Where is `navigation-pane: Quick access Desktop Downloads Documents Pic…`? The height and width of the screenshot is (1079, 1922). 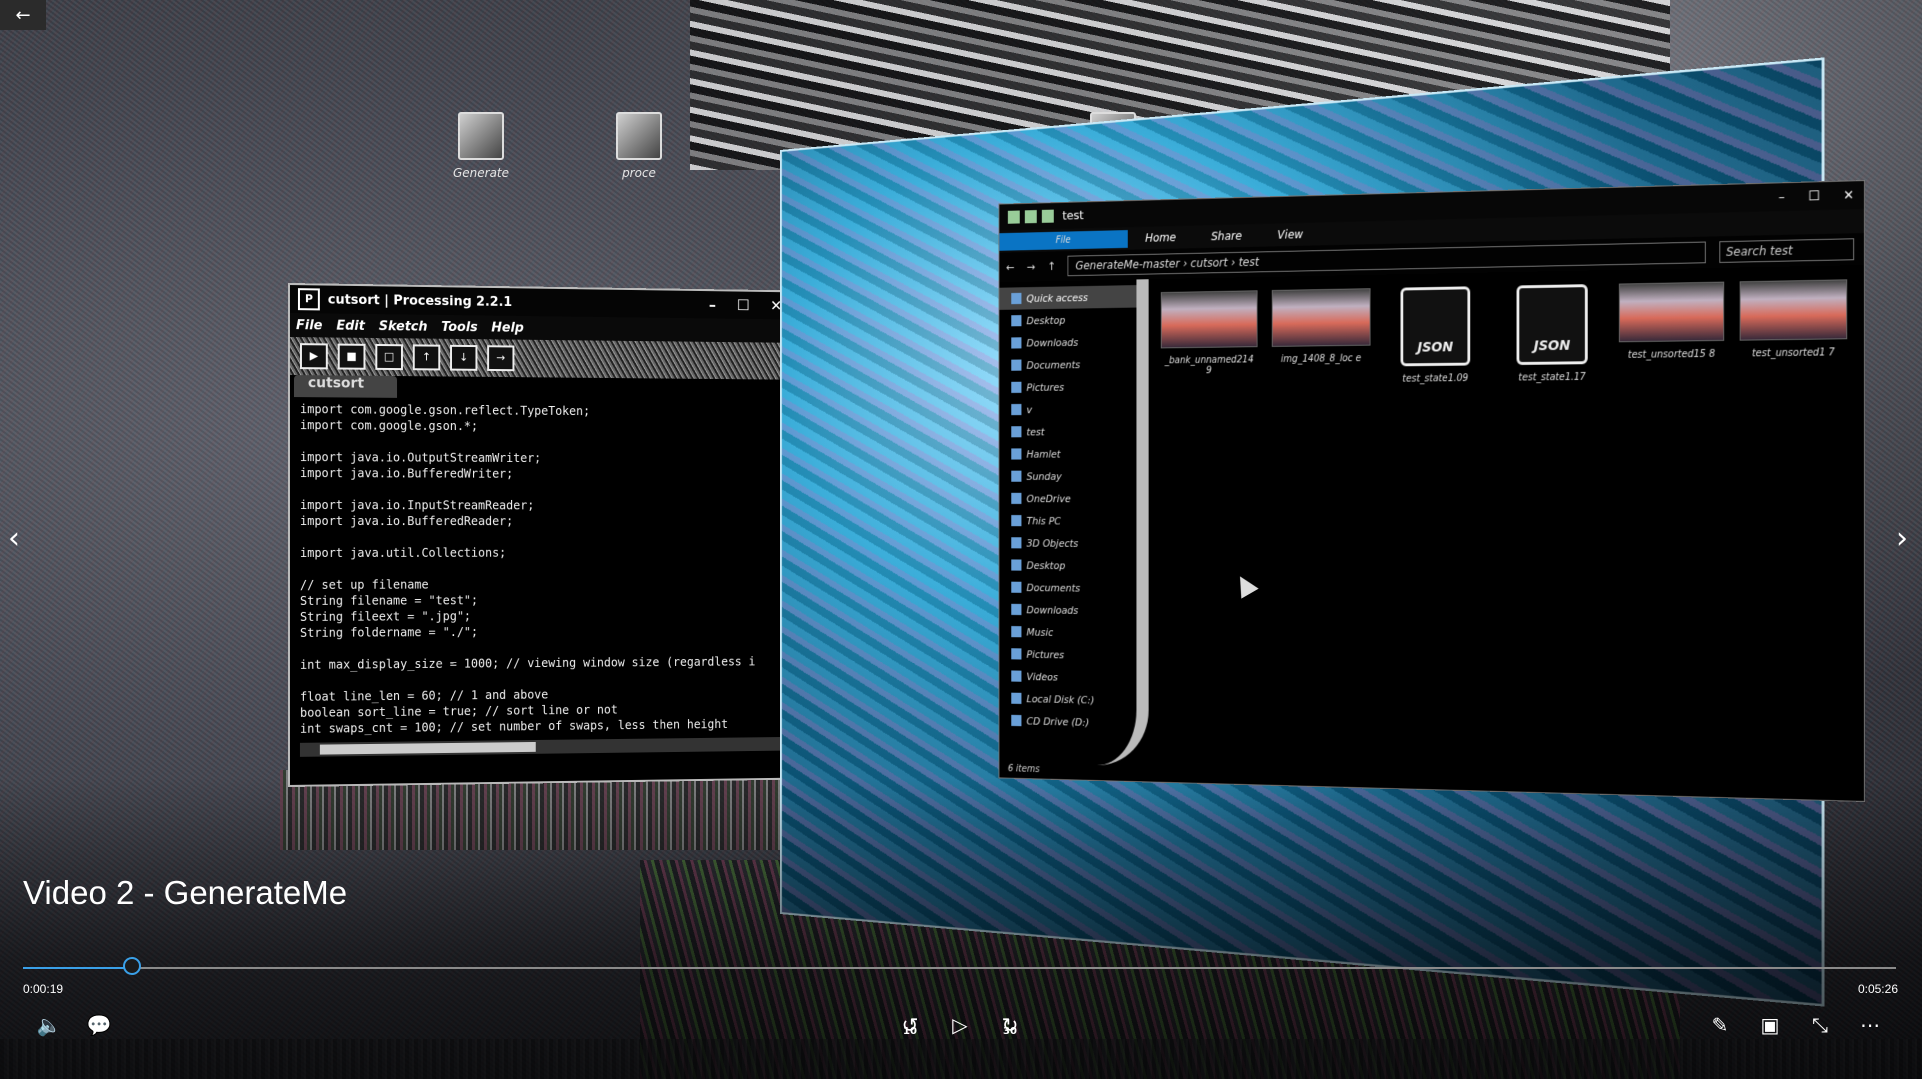
navigation-pane: Quick access Desktop Downloads Documents Pic… is located at coordinates (1074, 523).